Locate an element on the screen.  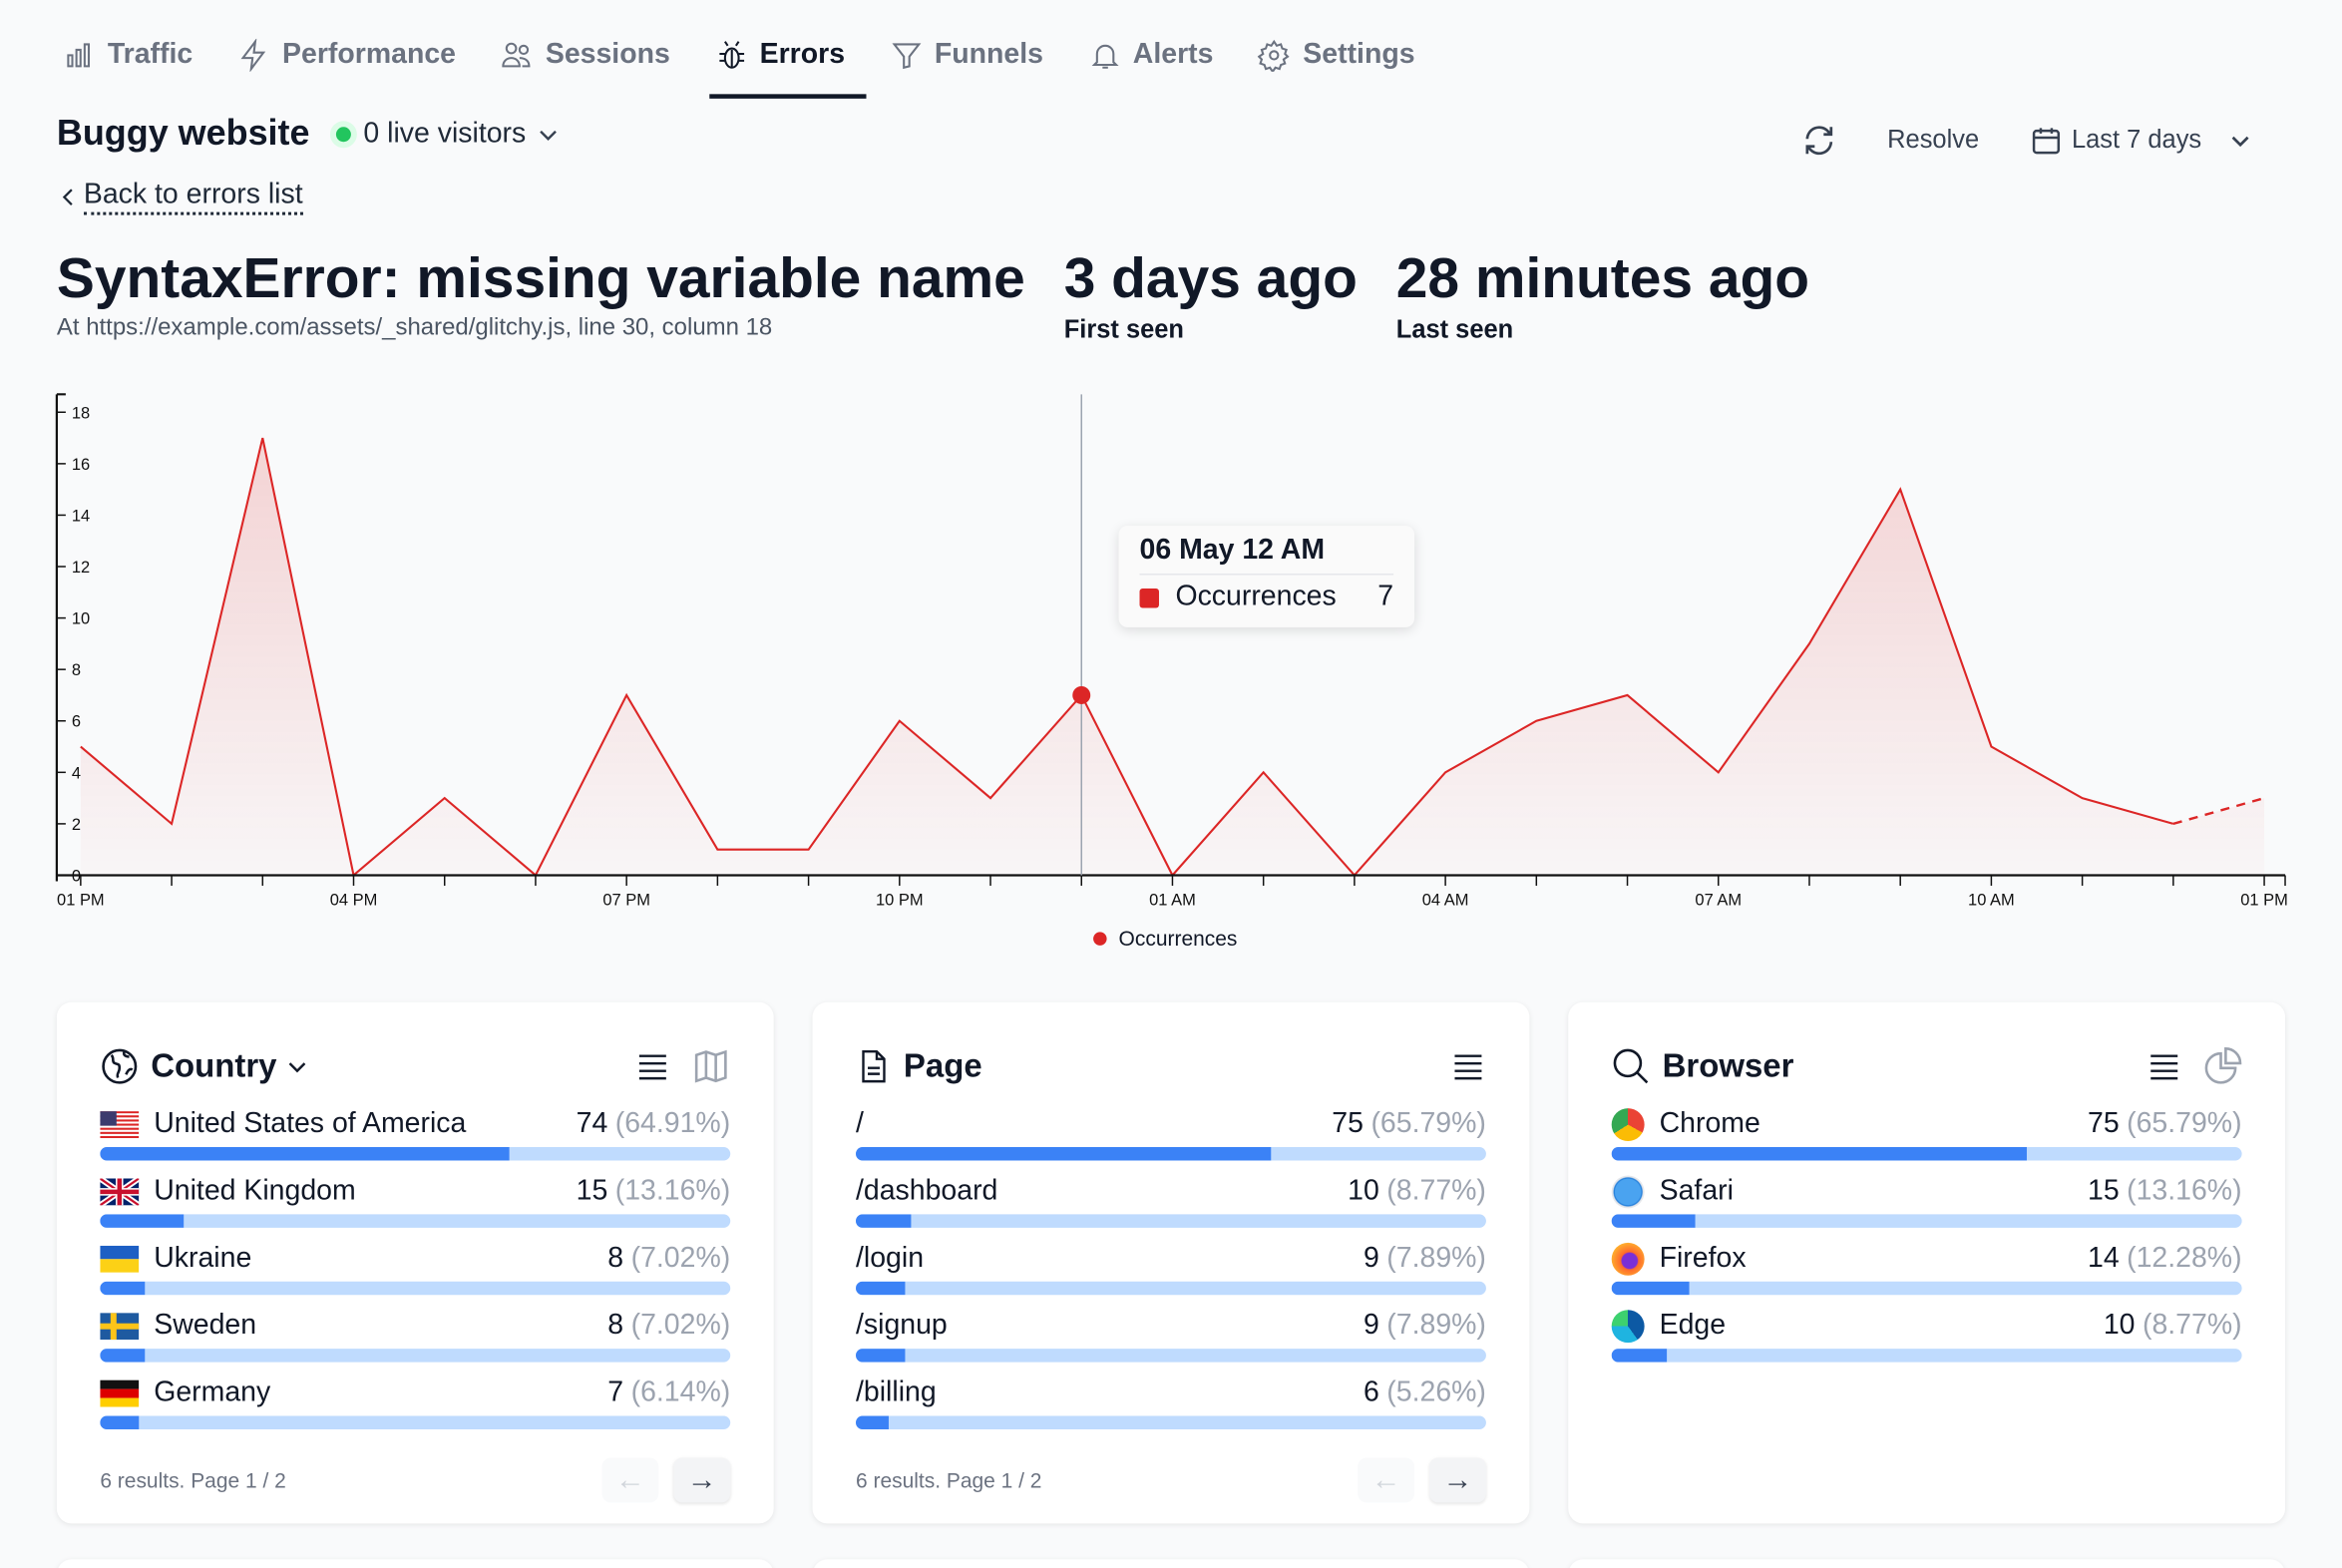
tab-alerts: Alerts is located at coordinates (1158, 63).